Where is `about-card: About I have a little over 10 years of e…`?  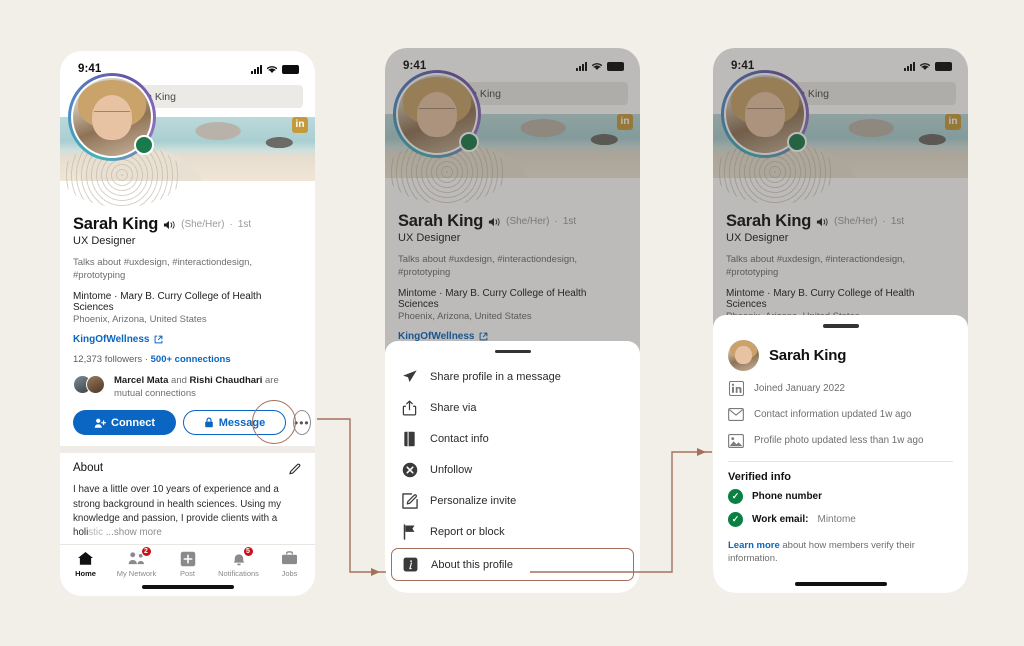 about-card: About I have a little over 10 years of e… is located at coordinates (187, 502).